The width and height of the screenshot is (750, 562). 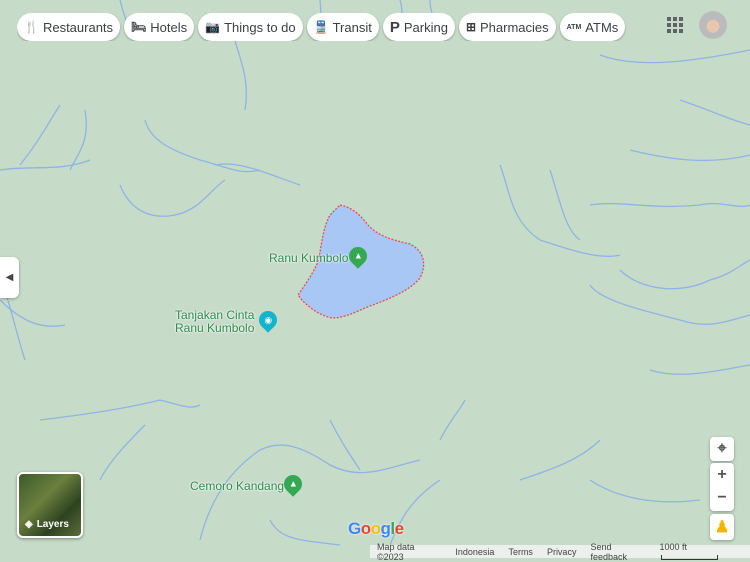 What do you see at coordinates (78, 27) in the screenshot?
I see `chip-label: Restaurants` at bounding box center [78, 27].